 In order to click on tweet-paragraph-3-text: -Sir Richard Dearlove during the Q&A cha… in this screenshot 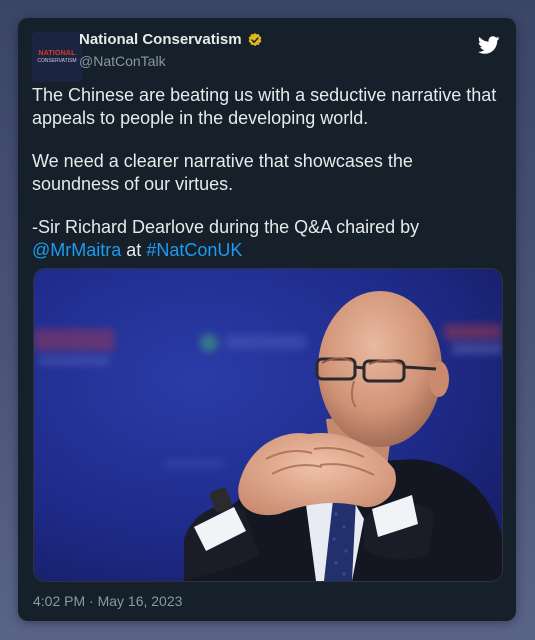, I will do `click(226, 227)`.